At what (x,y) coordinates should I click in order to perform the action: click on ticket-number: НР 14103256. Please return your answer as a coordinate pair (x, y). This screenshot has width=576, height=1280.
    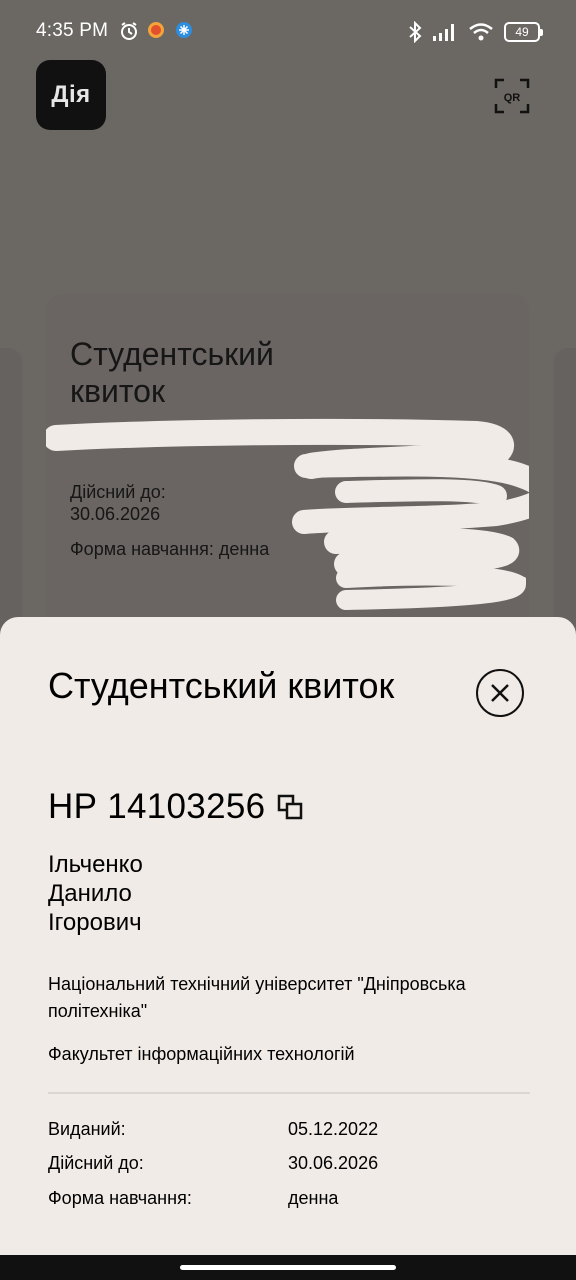
    Looking at the image, I should click on (157, 806).